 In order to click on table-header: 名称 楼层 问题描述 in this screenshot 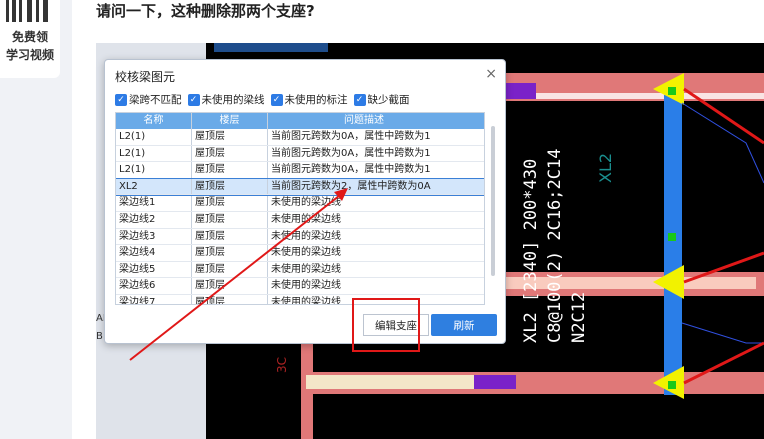, I will do `click(300, 121)`.